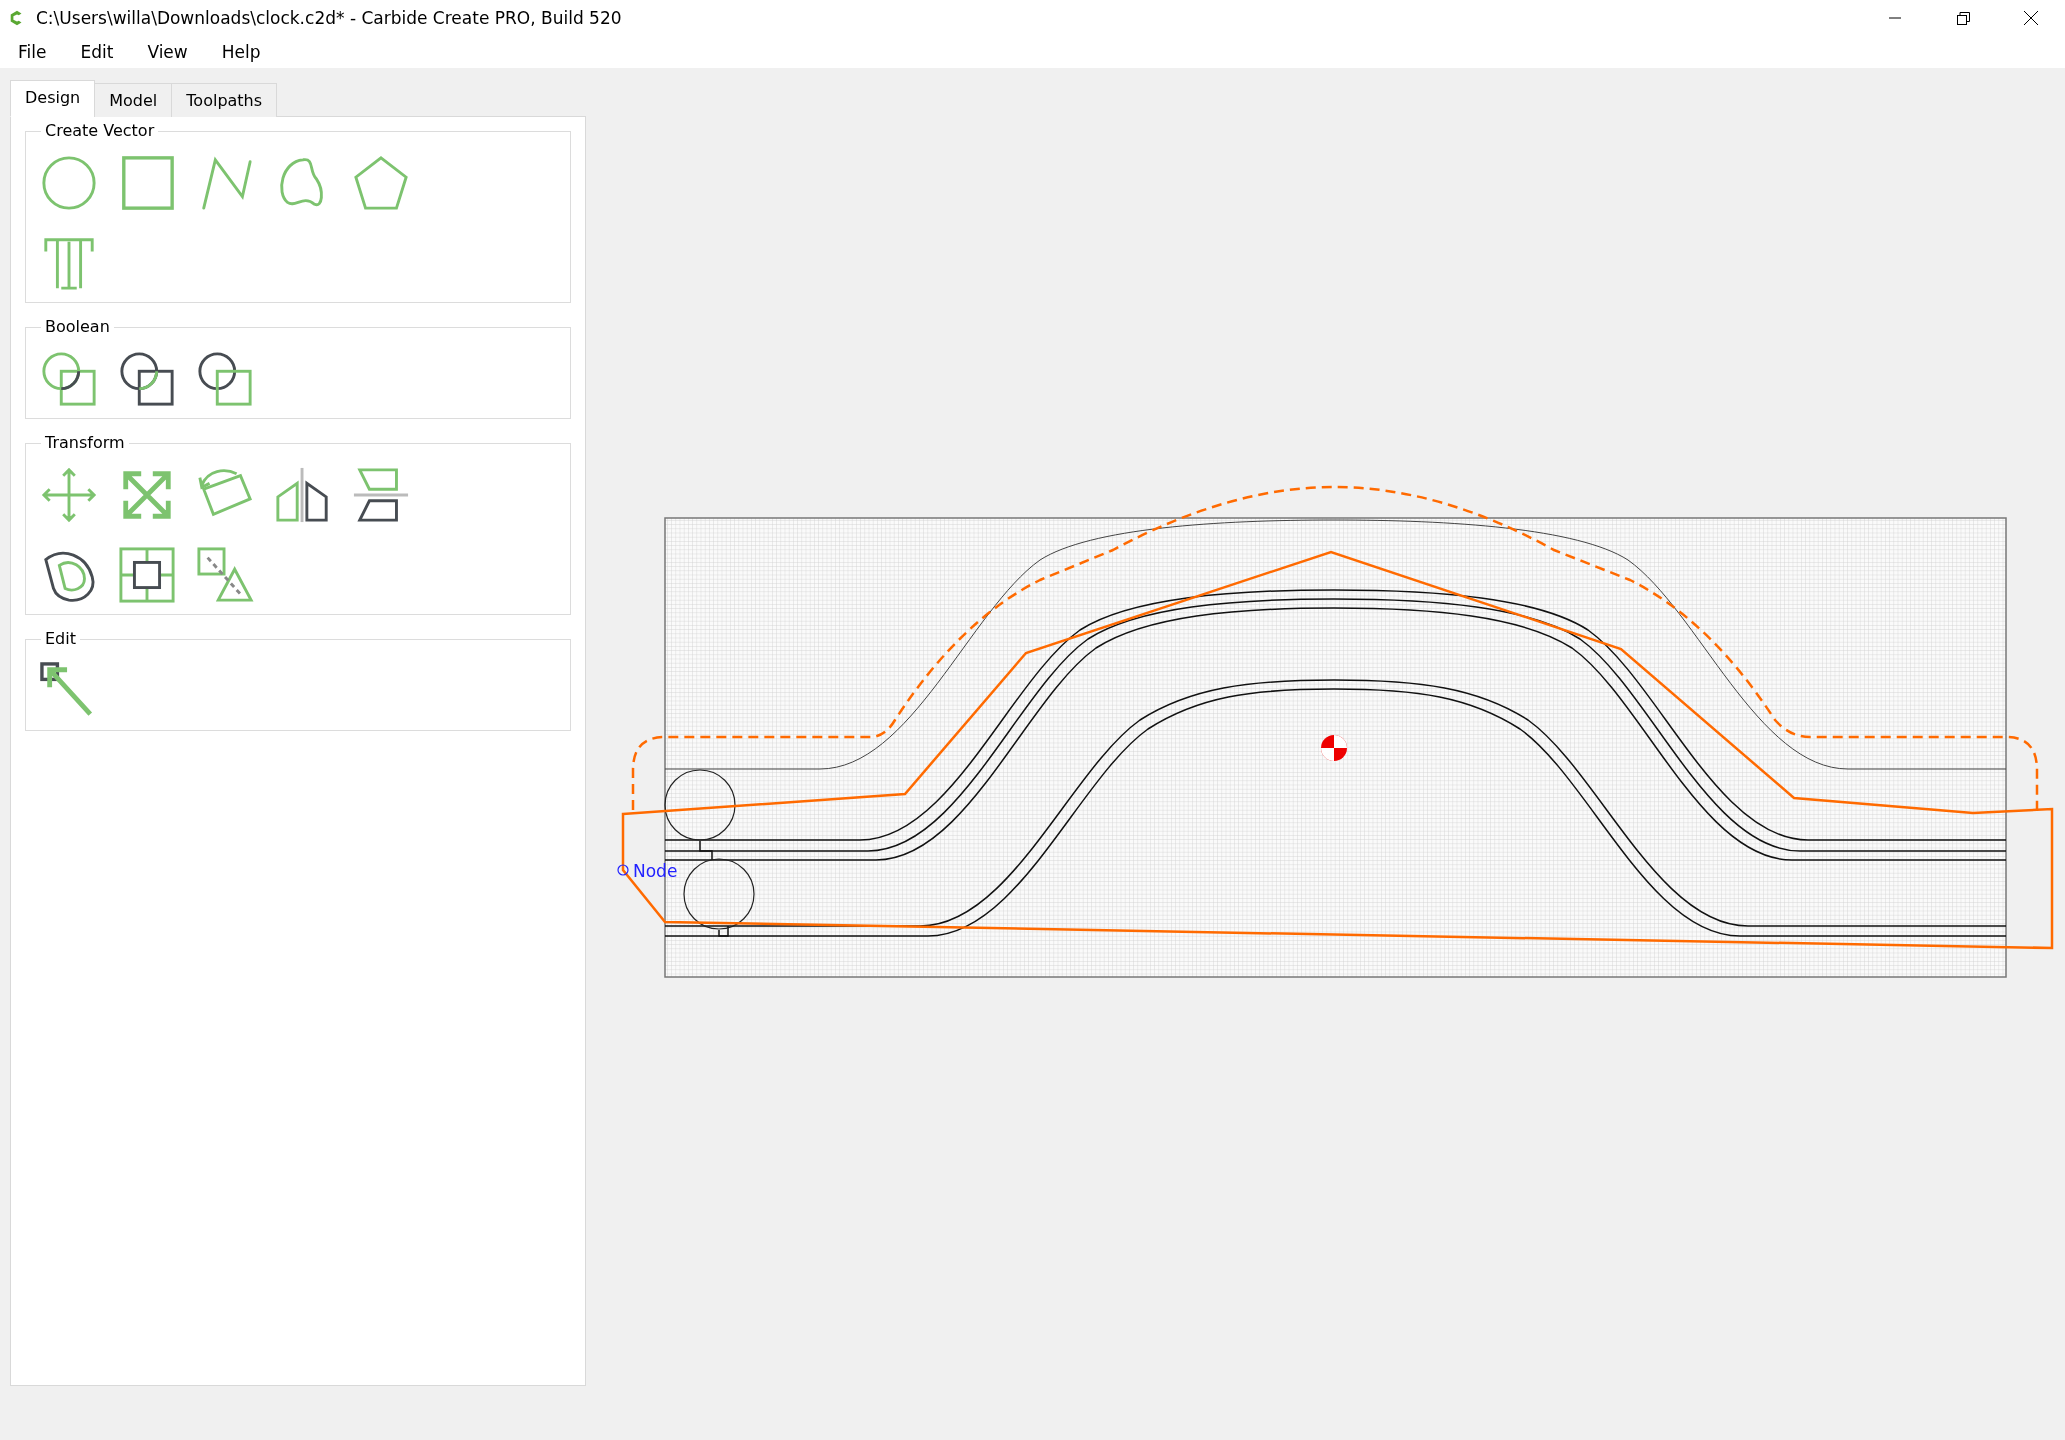 The height and width of the screenshot is (1440, 2065). Describe the element at coordinates (97, 52) in the screenshot. I see `menu-item: Edit` at that location.